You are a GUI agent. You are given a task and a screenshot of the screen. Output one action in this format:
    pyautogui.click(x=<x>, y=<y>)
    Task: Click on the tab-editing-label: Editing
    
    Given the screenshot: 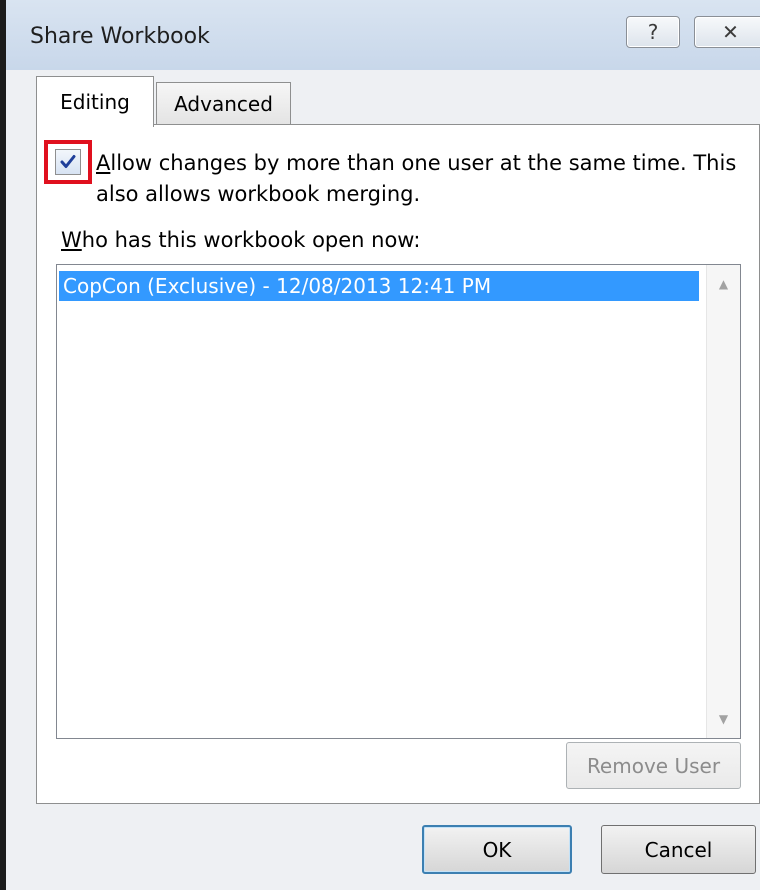 What is the action you would take?
    pyautogui.click(x=95, y=102)
    